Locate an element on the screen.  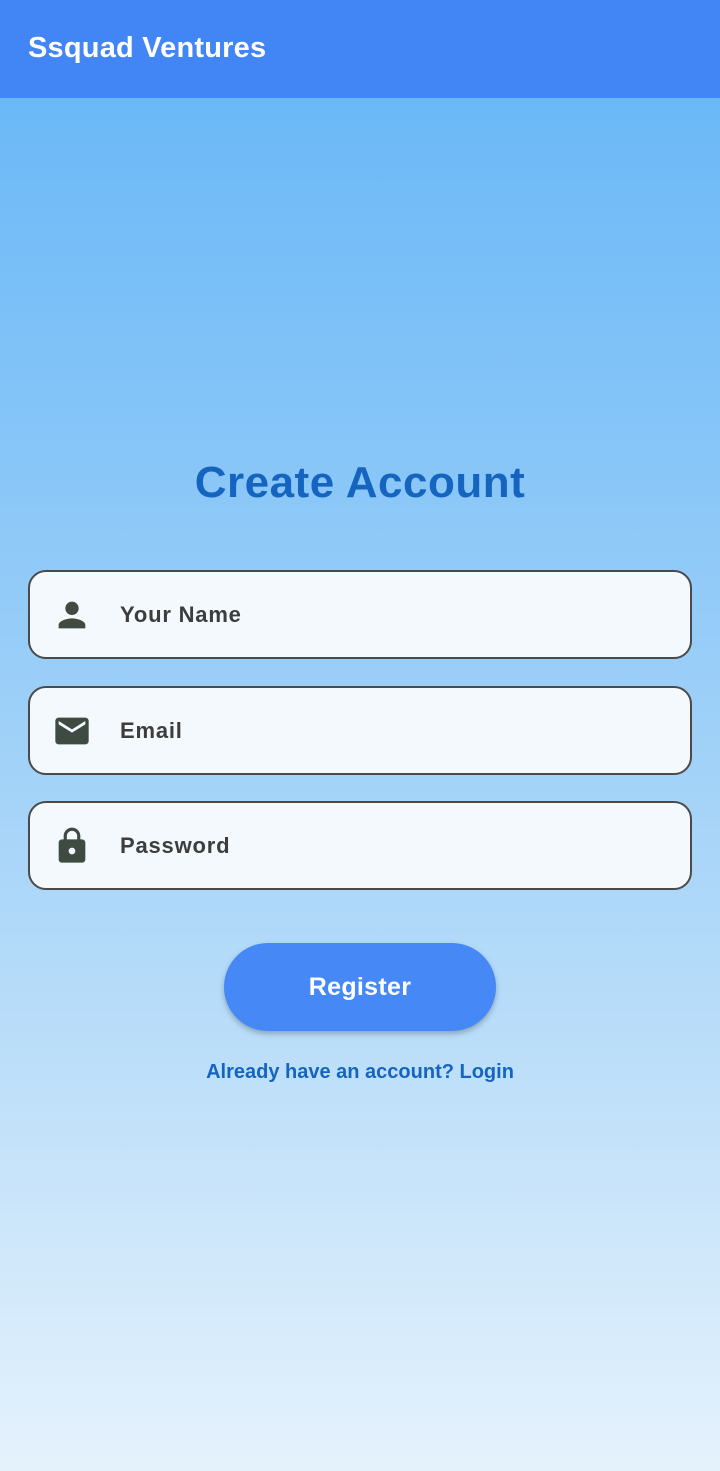
password-field-placeholder: Password is located at coordinates (175, 845).